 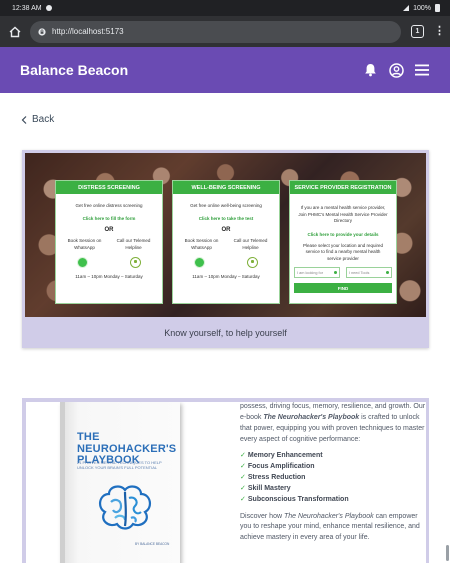 I want to click on notification-icon, so click(x=48, y=8).